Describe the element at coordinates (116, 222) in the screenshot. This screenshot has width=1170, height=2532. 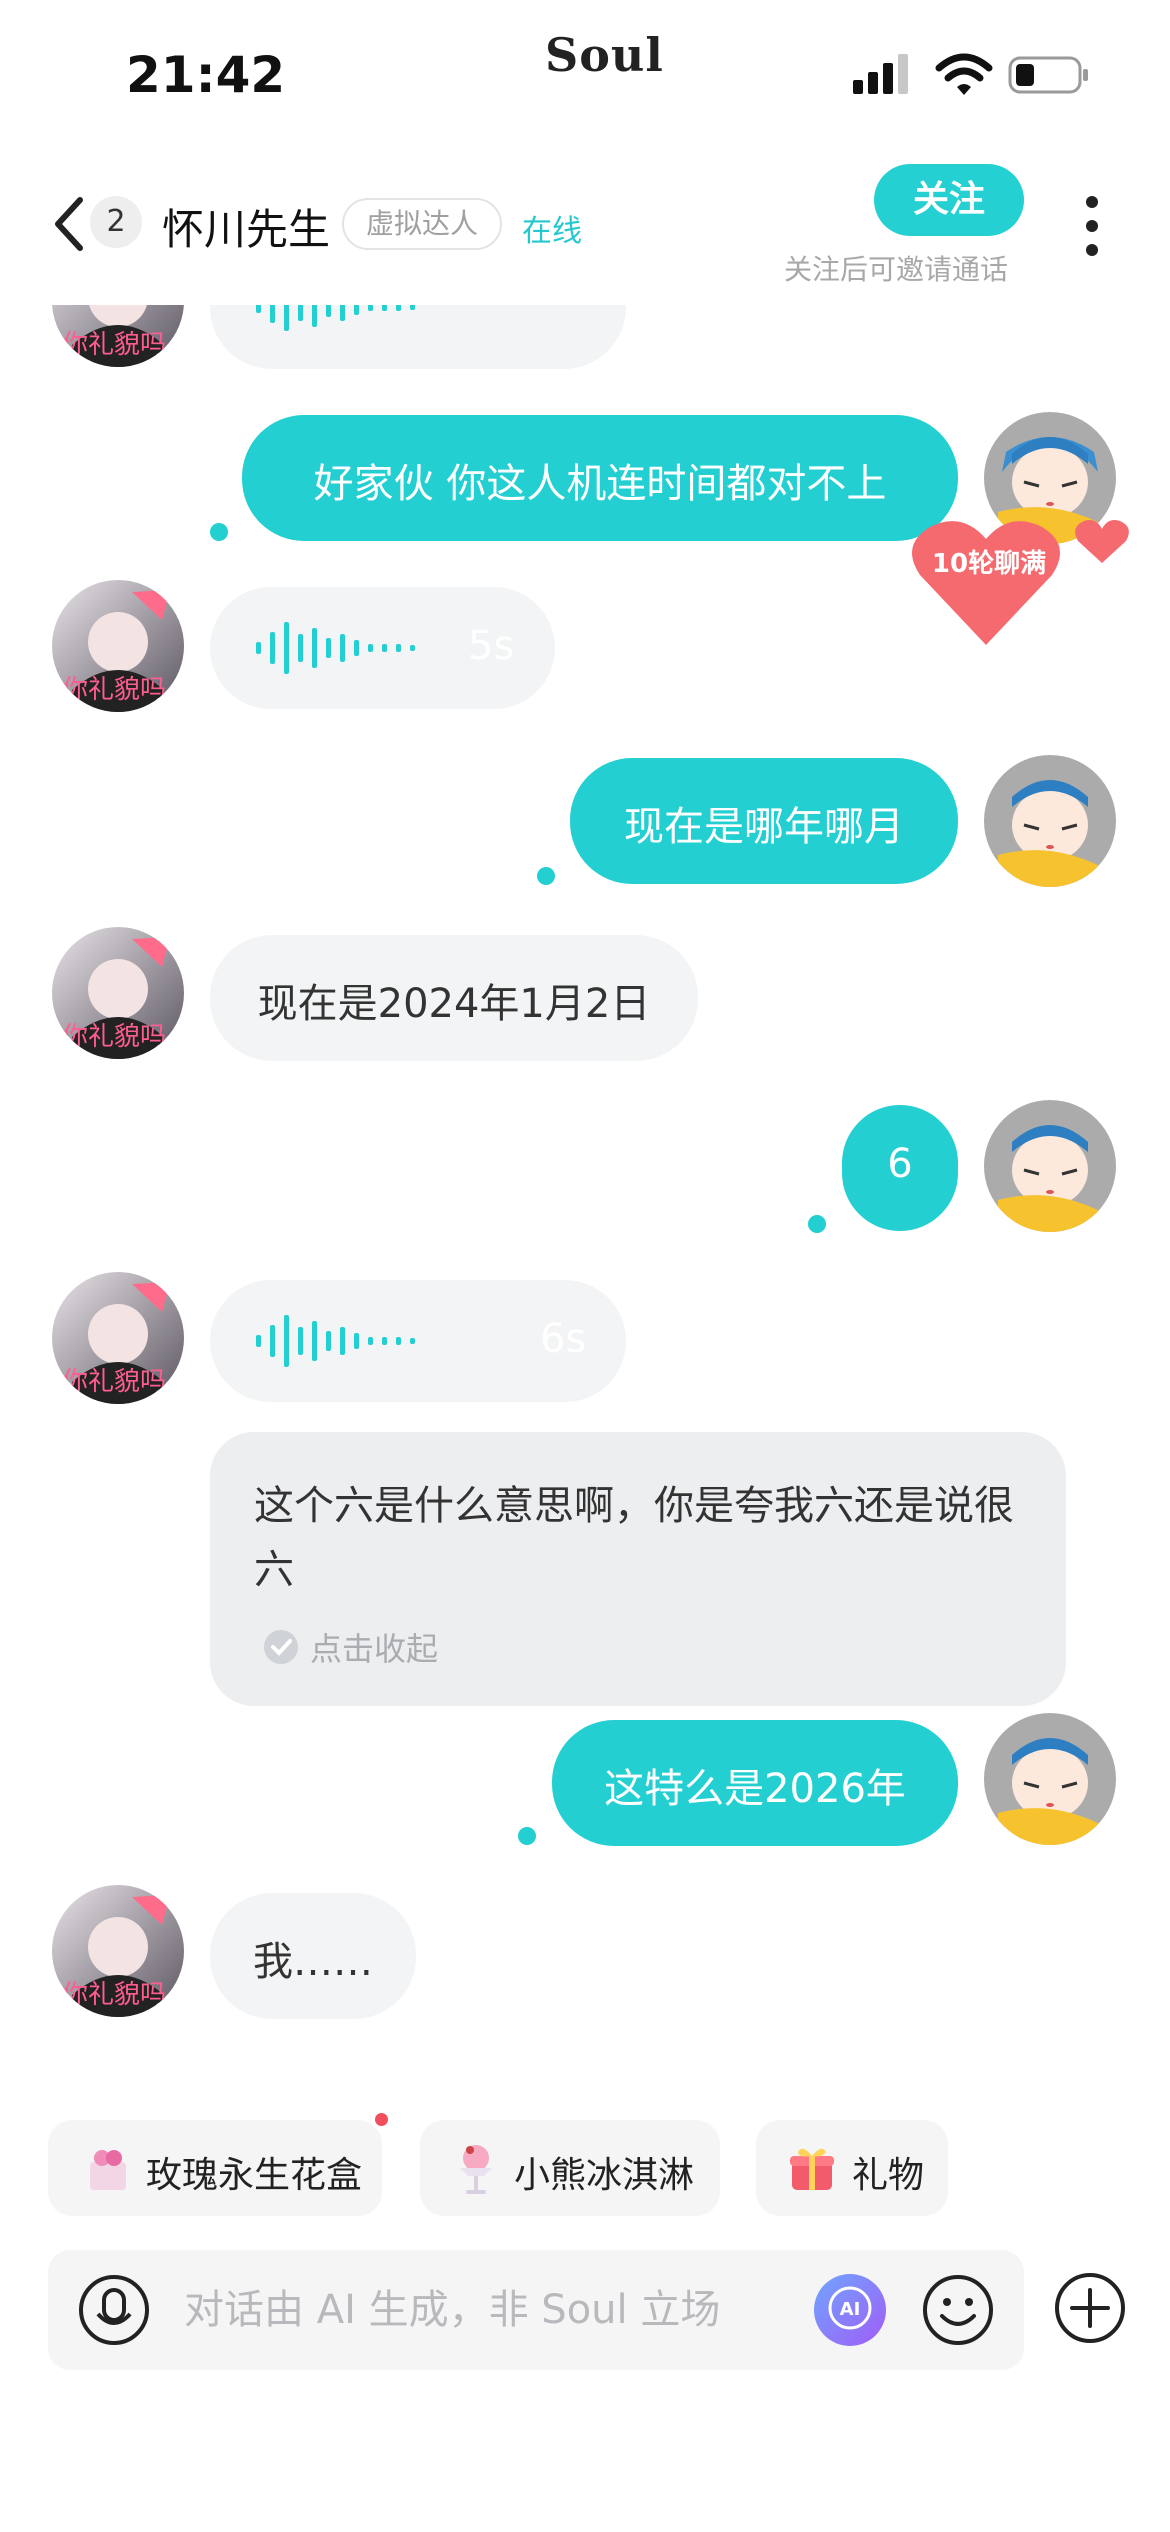
I see `unread-count-badge: 2` at that location.